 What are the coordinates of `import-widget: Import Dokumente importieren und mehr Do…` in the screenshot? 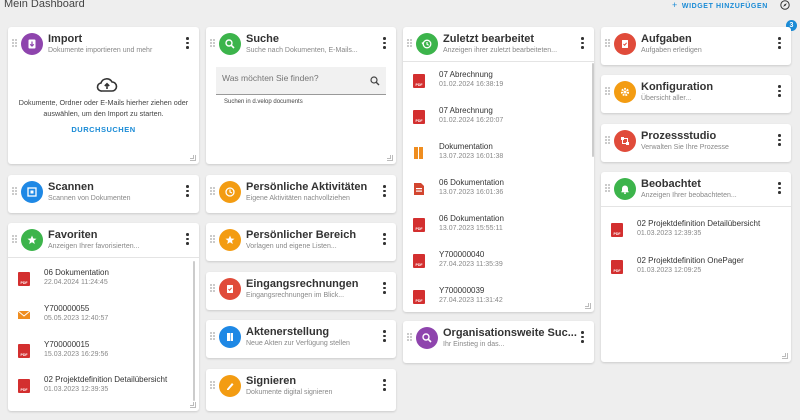 It's located at (103, 95).